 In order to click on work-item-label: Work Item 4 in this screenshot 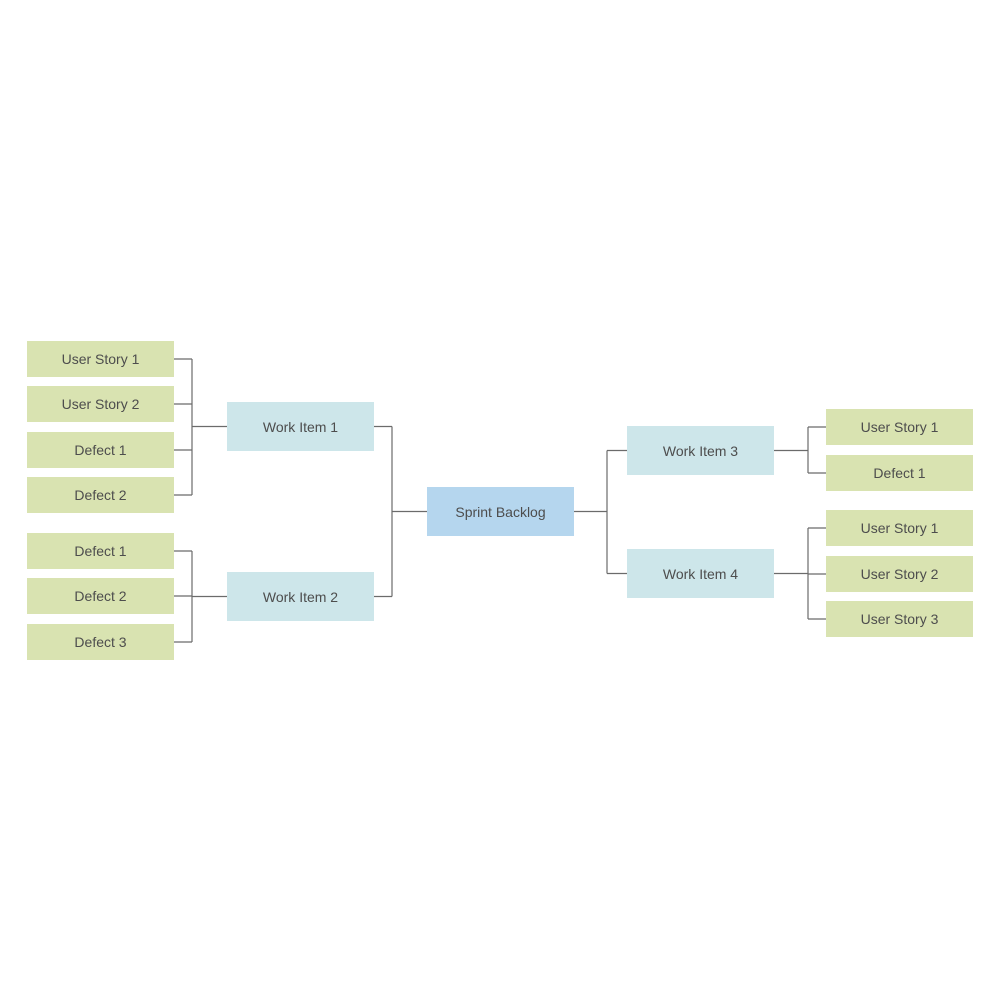, I will do `click(700, 573)`.